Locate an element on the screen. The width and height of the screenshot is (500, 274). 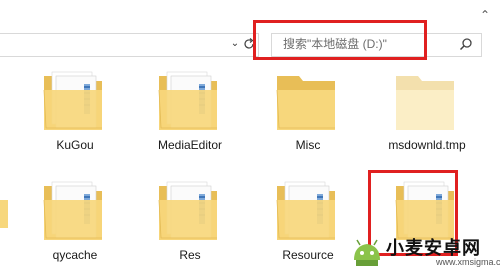
file-item: Res is located at coordinates (190, 219).